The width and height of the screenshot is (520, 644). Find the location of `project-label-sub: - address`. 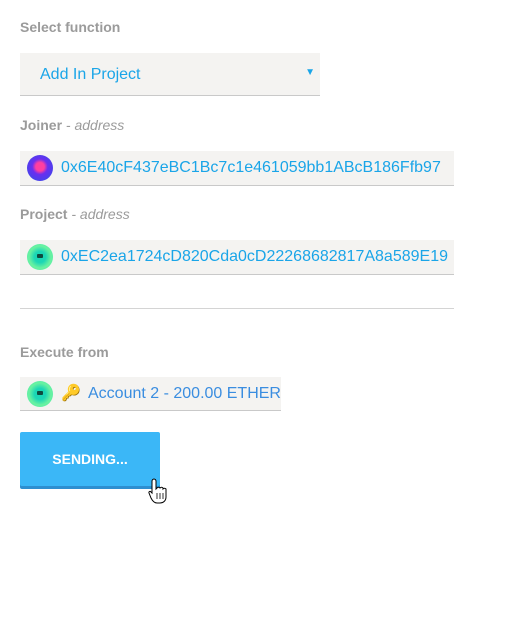

project-label-sub: - address is located at coordinates (98, 214).